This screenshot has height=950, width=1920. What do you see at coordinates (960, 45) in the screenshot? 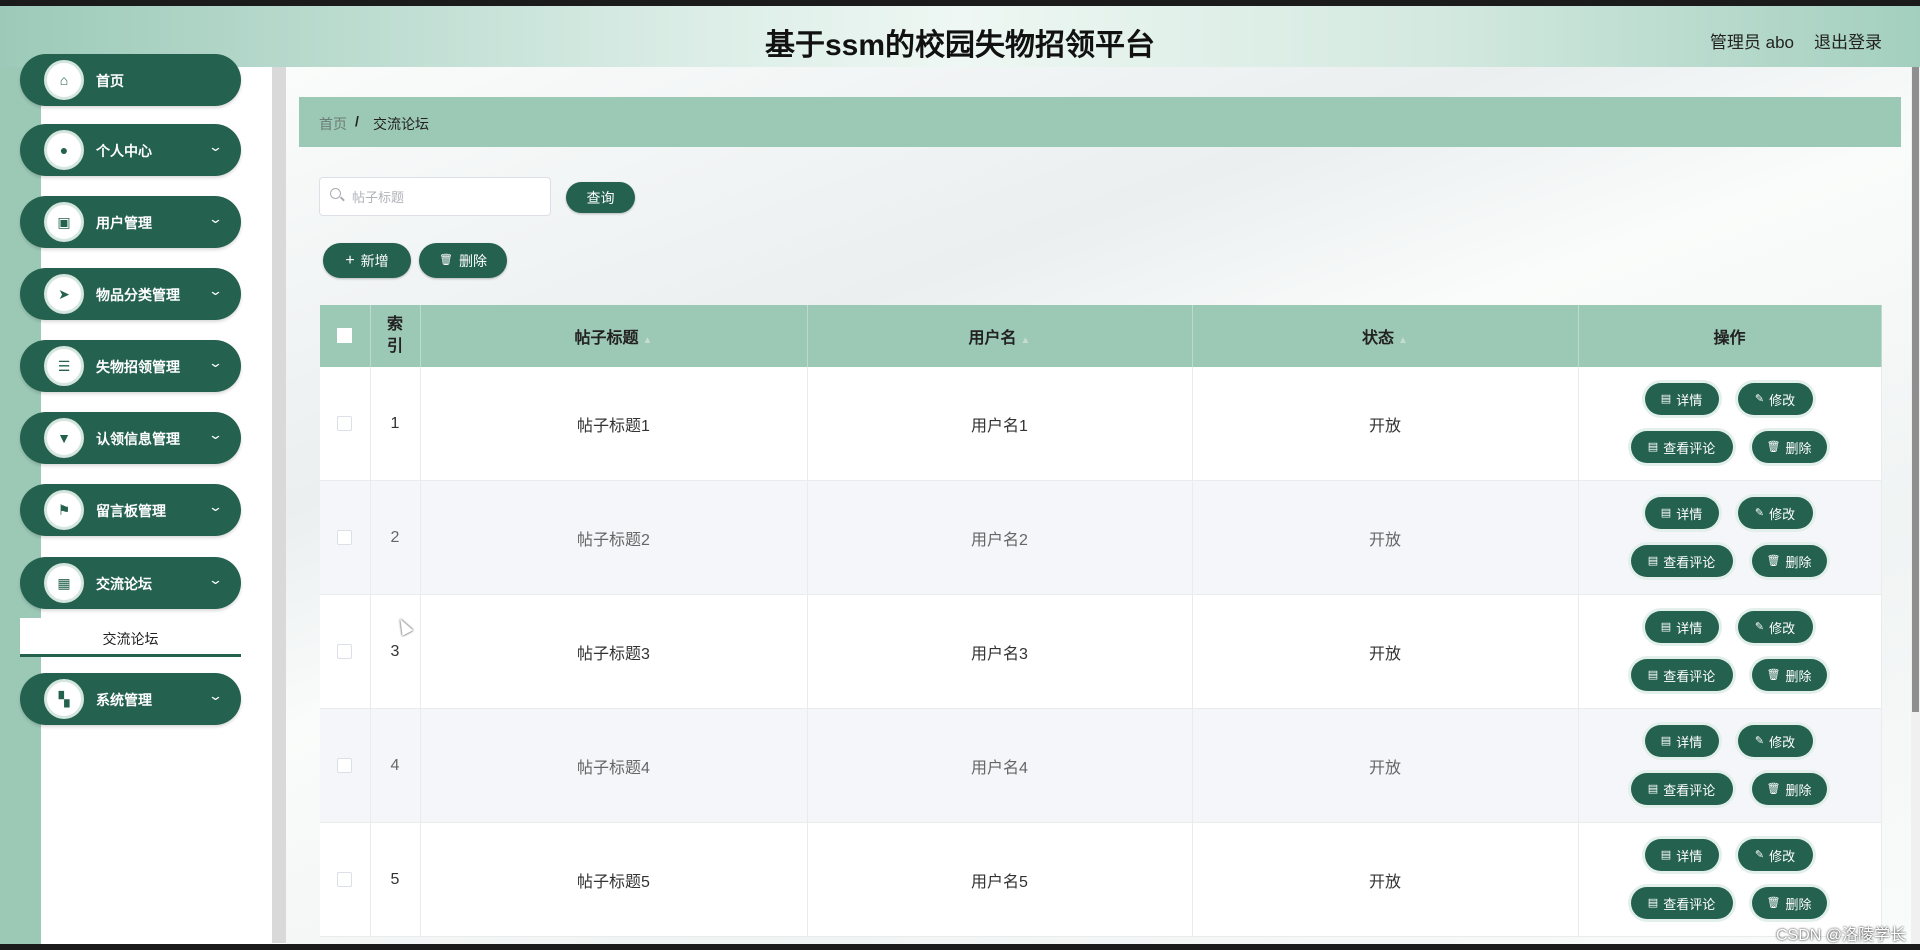
I see `page-title: 基于ssm的校园失物招领平台` at bounding box center [960, 45].